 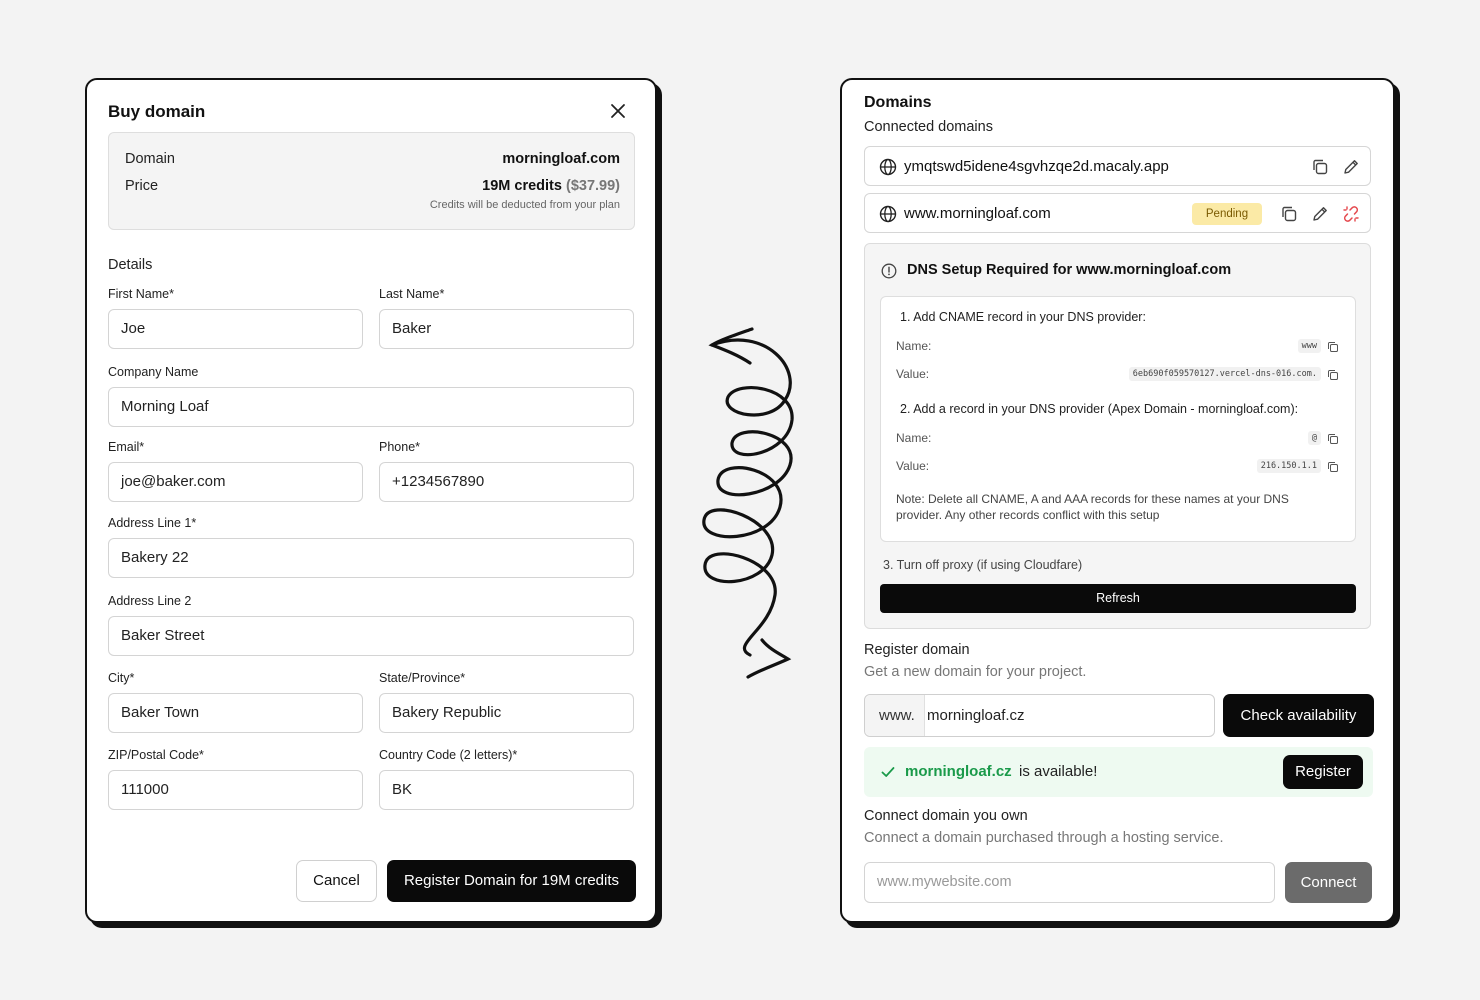 What do you see at coordinates (506, 713) in the screenshot?
I see `state-input: Bakery Republic` at bounding box center [506, 713].